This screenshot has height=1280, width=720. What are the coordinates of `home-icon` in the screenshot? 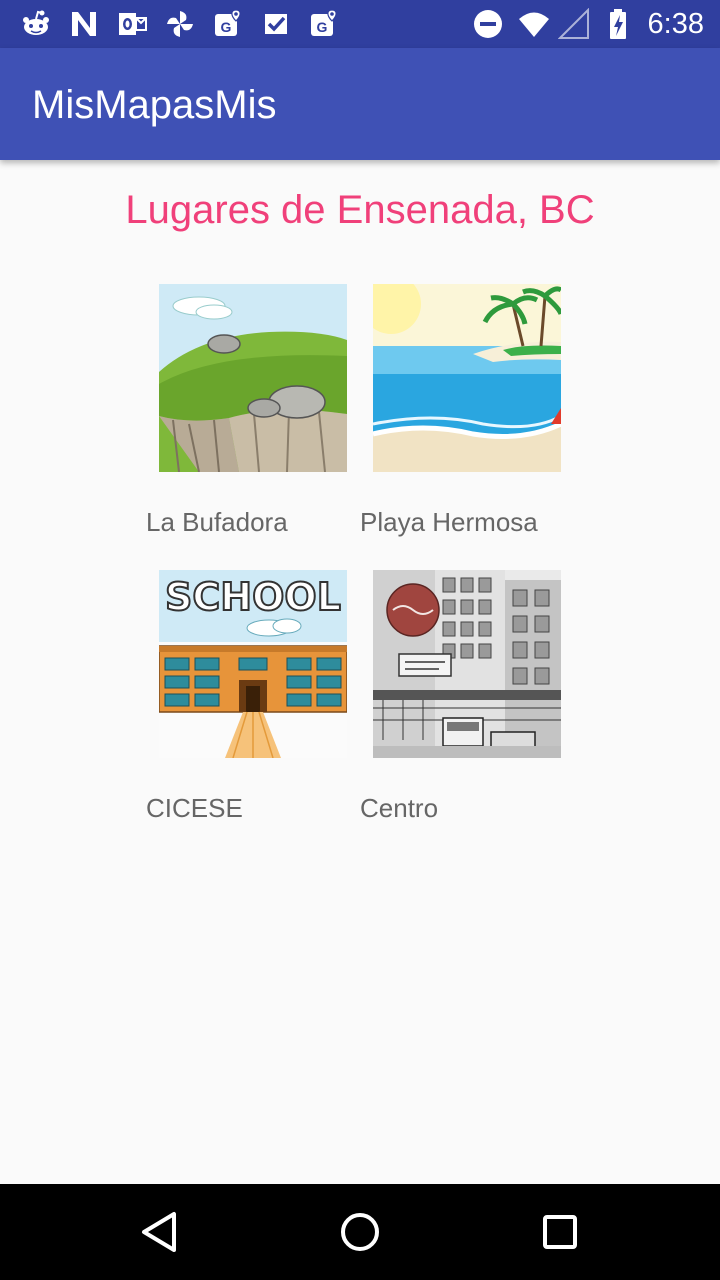 It's located at (360, 1232).